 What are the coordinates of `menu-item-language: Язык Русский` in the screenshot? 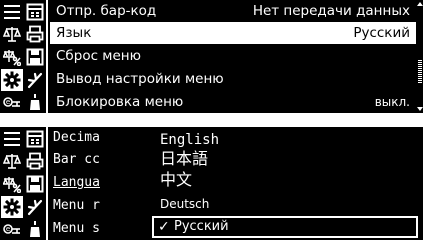 It's located at (233, 33).